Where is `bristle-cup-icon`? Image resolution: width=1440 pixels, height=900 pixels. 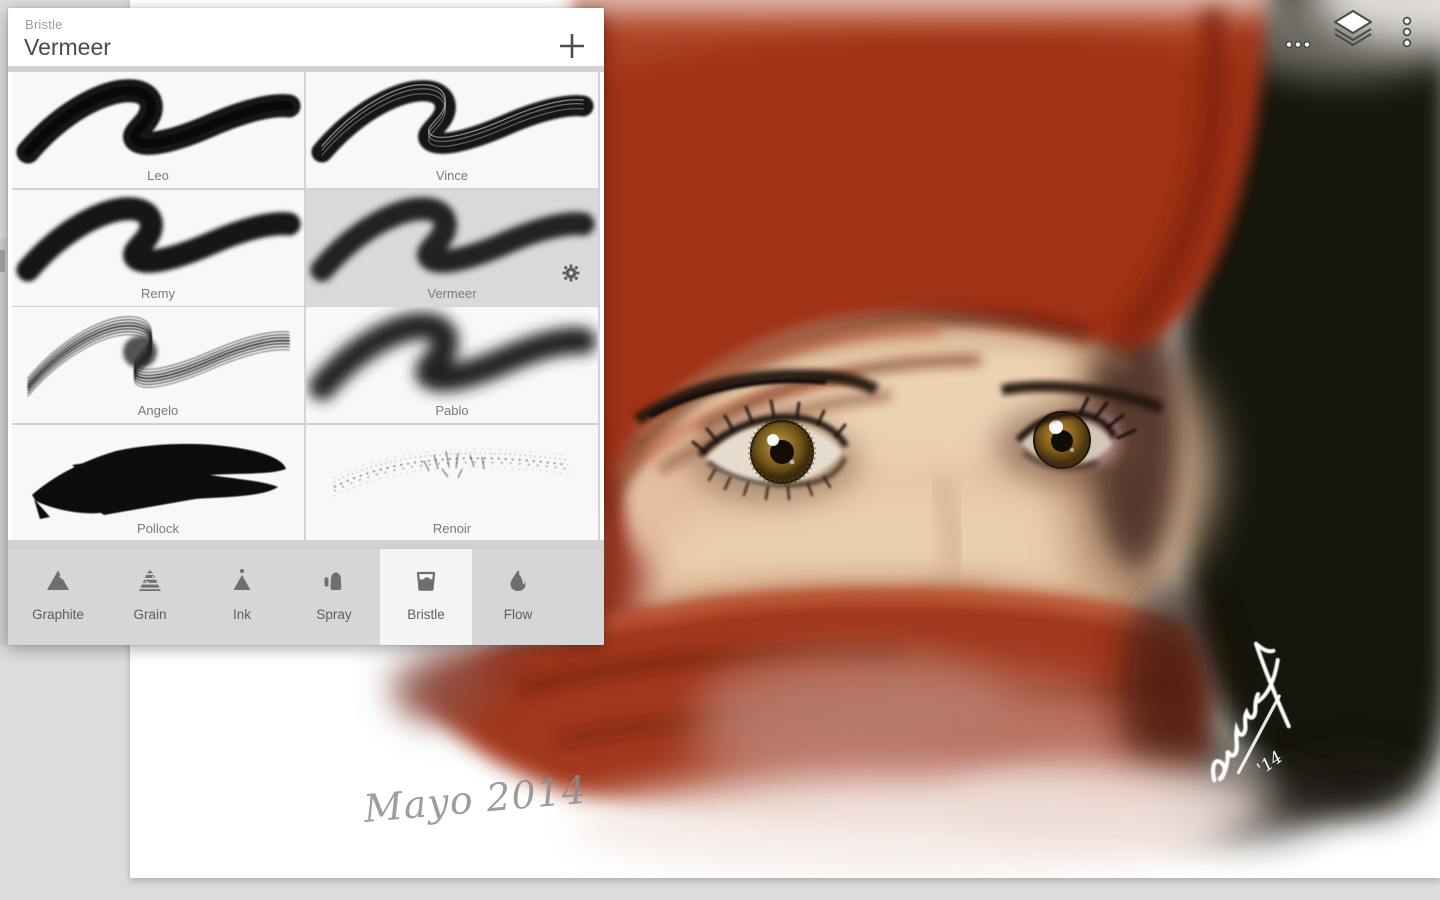 bristle-cup-icon is located at coordinates (426, 580).